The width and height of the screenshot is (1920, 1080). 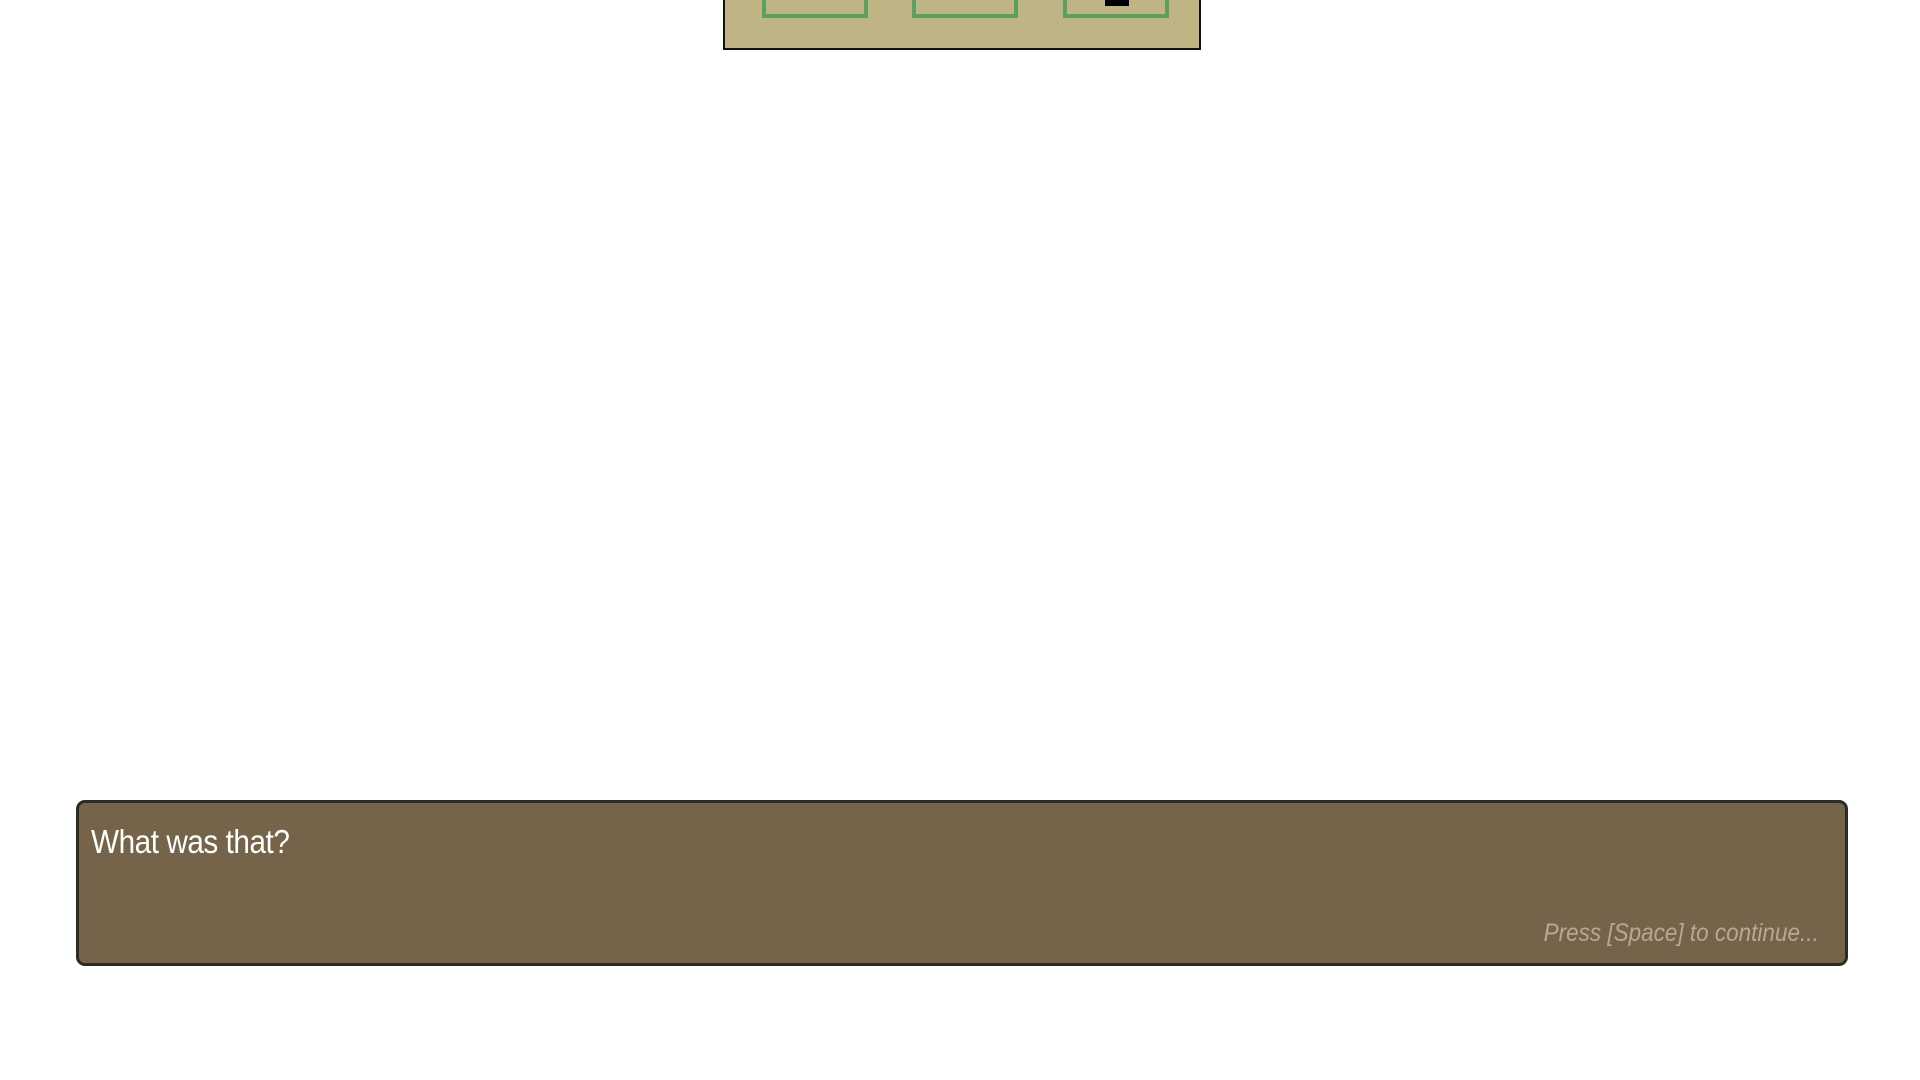 I want to click on floor-tile-right, so click(x=1116, y=9).